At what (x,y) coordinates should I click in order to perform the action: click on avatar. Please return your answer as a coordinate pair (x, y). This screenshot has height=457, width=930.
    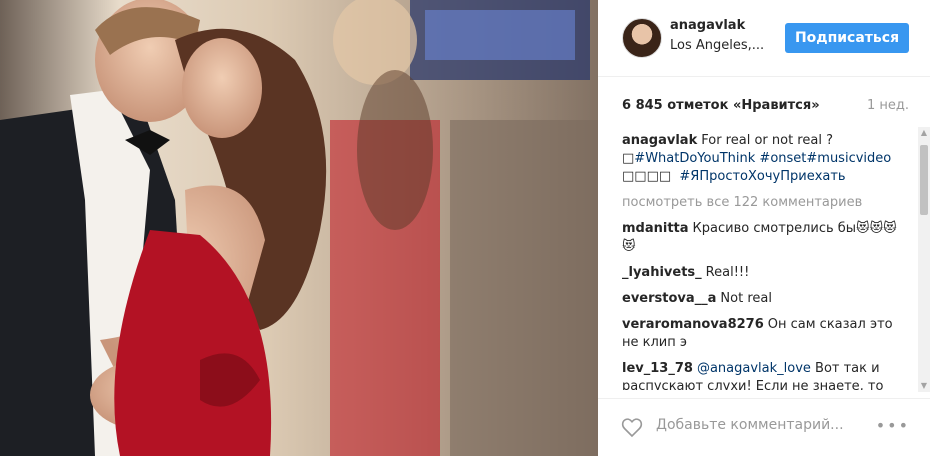
    Looking at the image, I should click on (642, 38).